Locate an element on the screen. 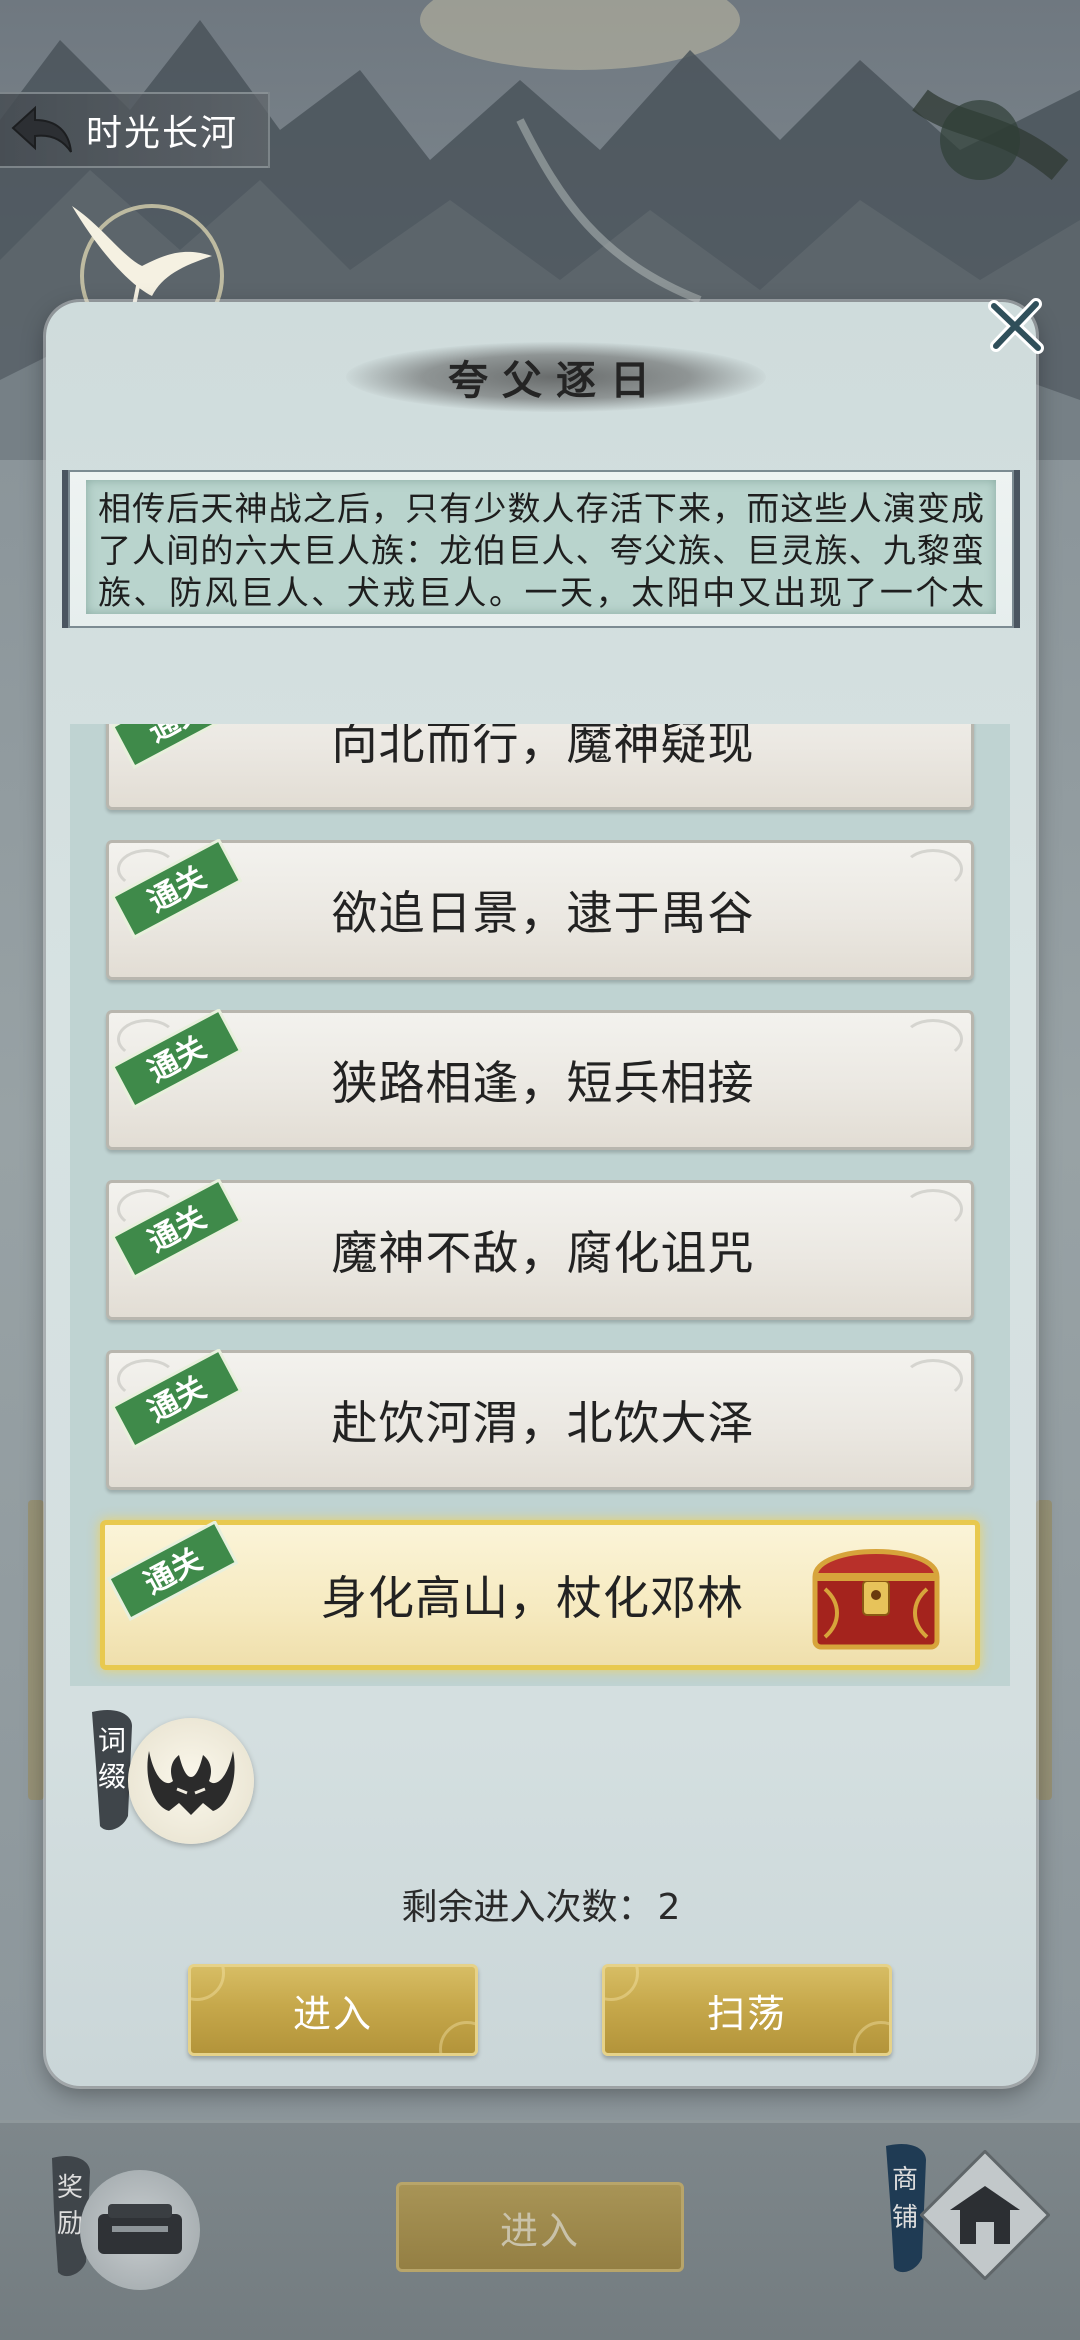  enter-button: 进入 is located at coordinates (333, 2010).